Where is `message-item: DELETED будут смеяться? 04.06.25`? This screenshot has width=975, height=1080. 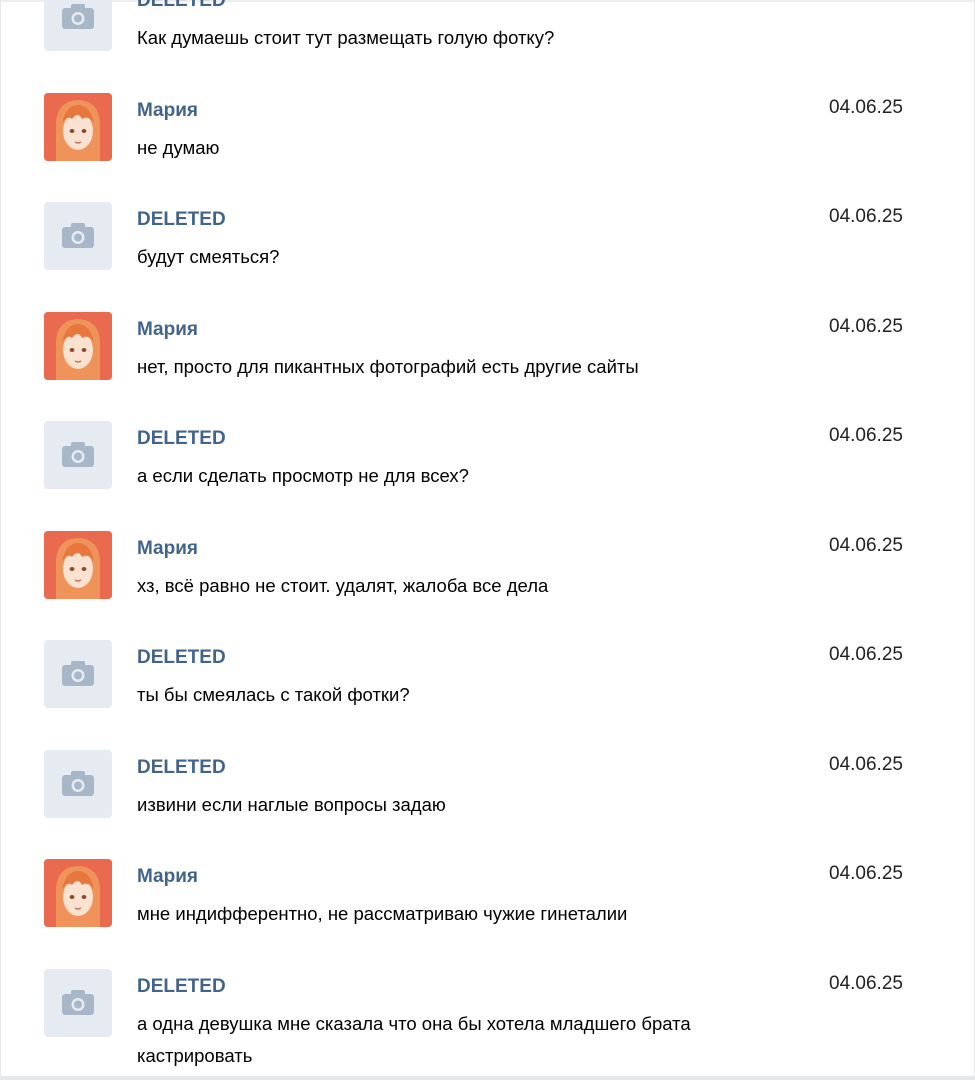
message-item: DELETED будут смеяться? 04.06.25 is located at coordinates (487, 190).